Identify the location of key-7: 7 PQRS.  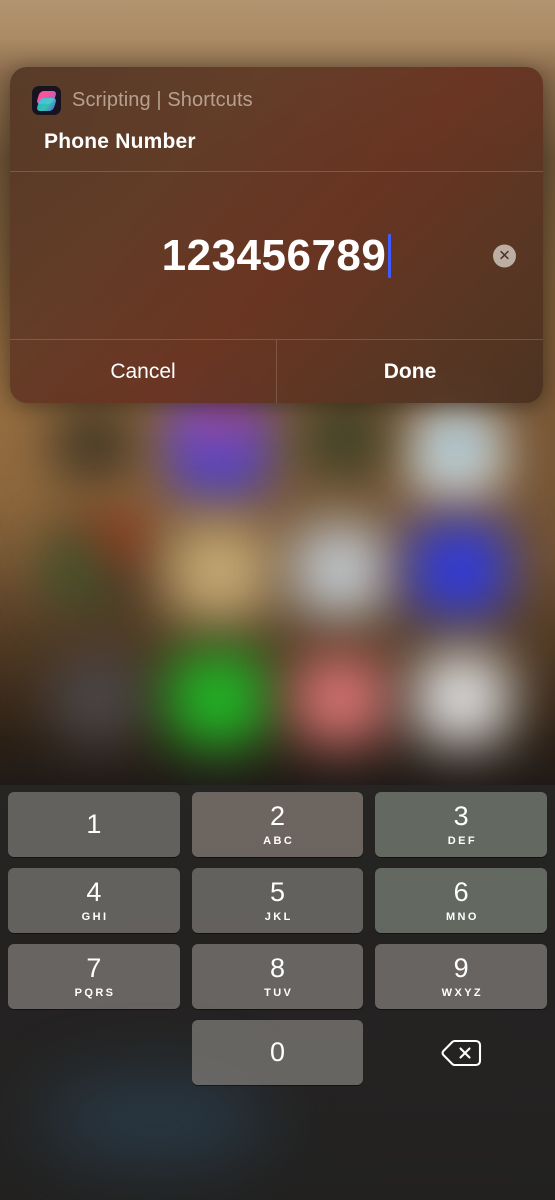
(94, 976).